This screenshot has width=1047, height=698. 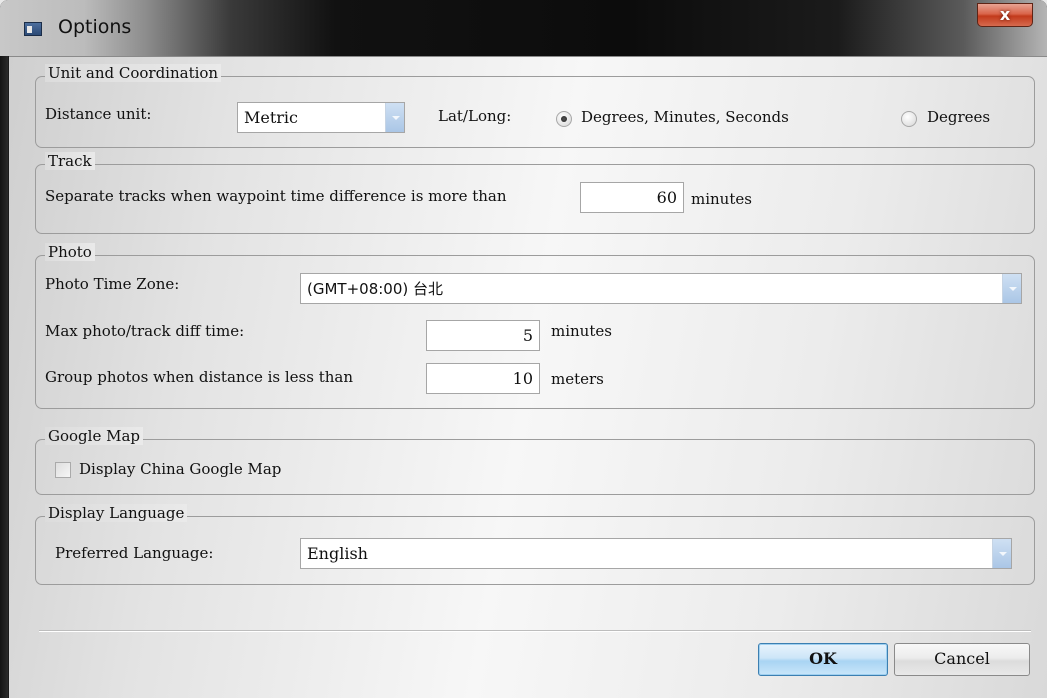 What do you see at coordinates (823, 659) in the screenshot?
I see `ok-button: OK` at bounding box center [823, 659].